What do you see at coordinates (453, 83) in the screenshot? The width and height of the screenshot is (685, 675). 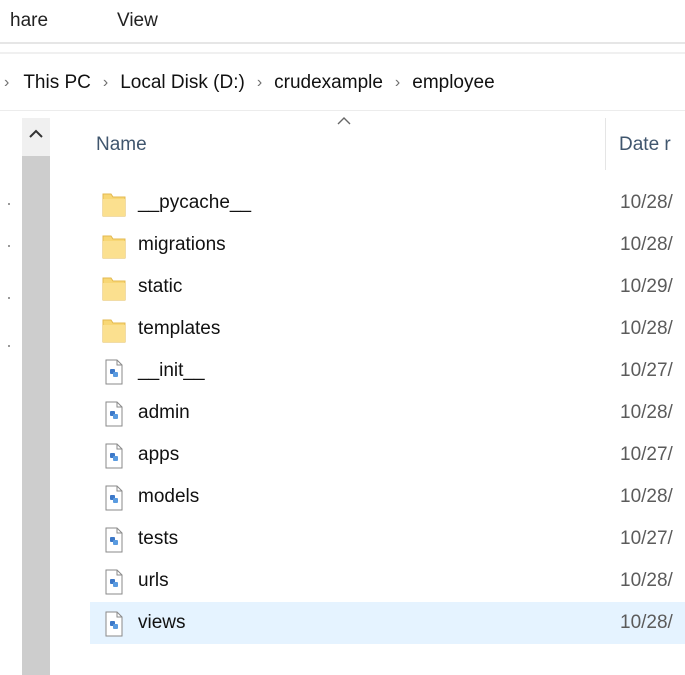 I see `breadcrumb-employee: employee` at bounding box center [453, 83].